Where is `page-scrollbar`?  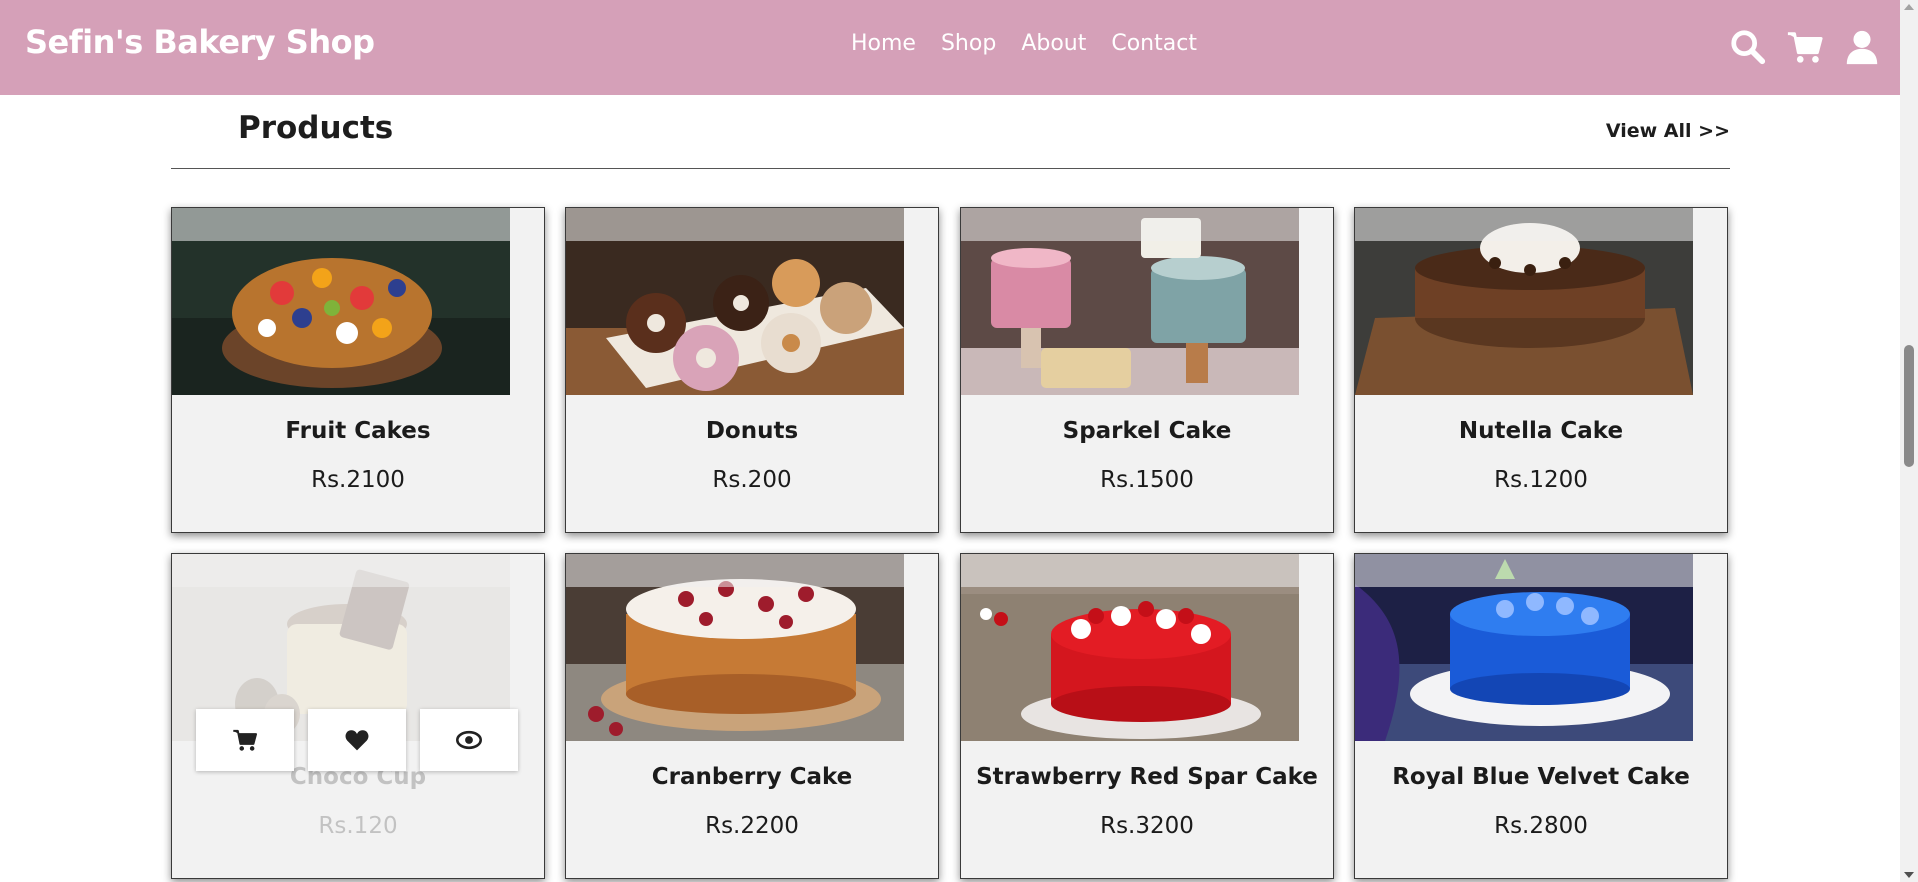
page-scrollbar is located at coordinates (1909, 441).